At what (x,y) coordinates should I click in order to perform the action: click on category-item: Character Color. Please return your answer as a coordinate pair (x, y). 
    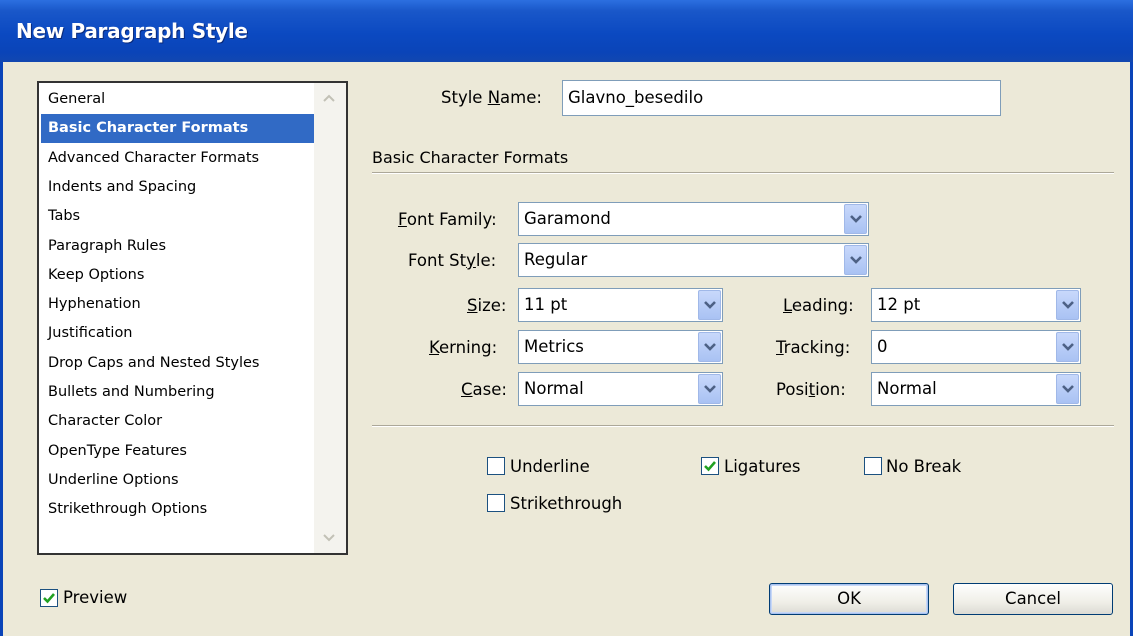
    Looking at the image, I should click on (178, 421).